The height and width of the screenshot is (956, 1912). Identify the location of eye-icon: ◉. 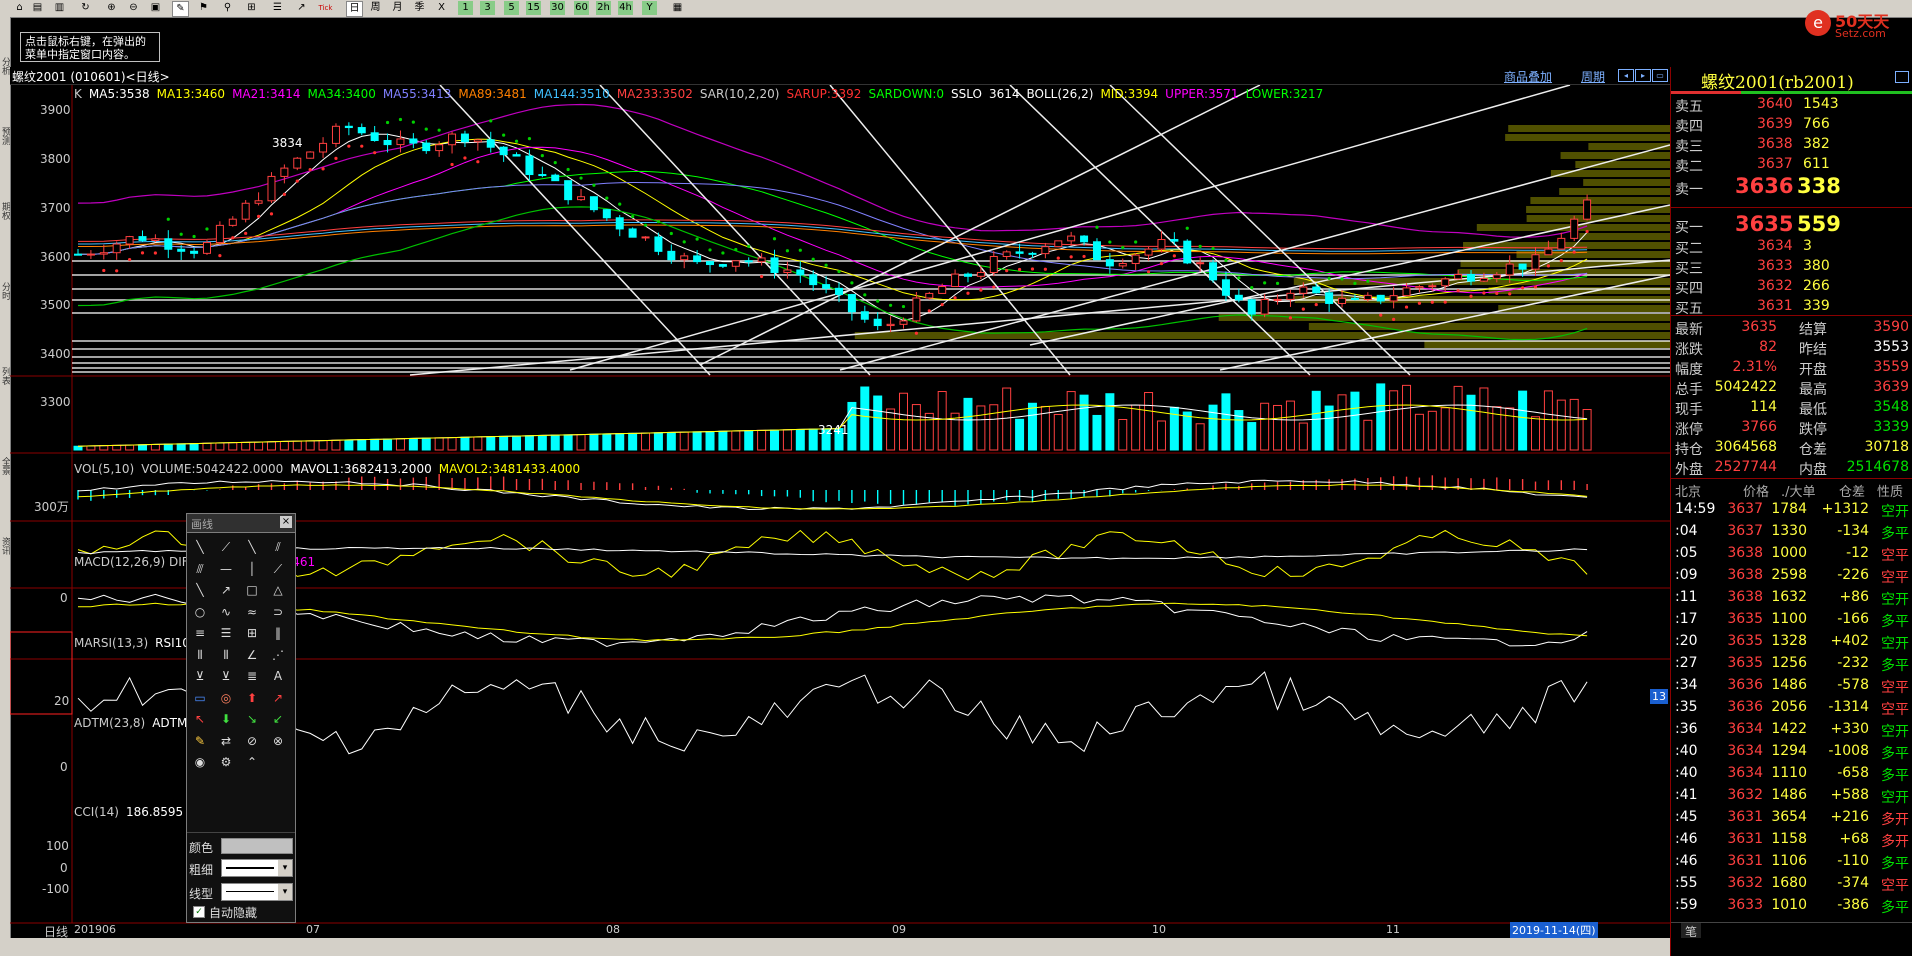
(200, 762).